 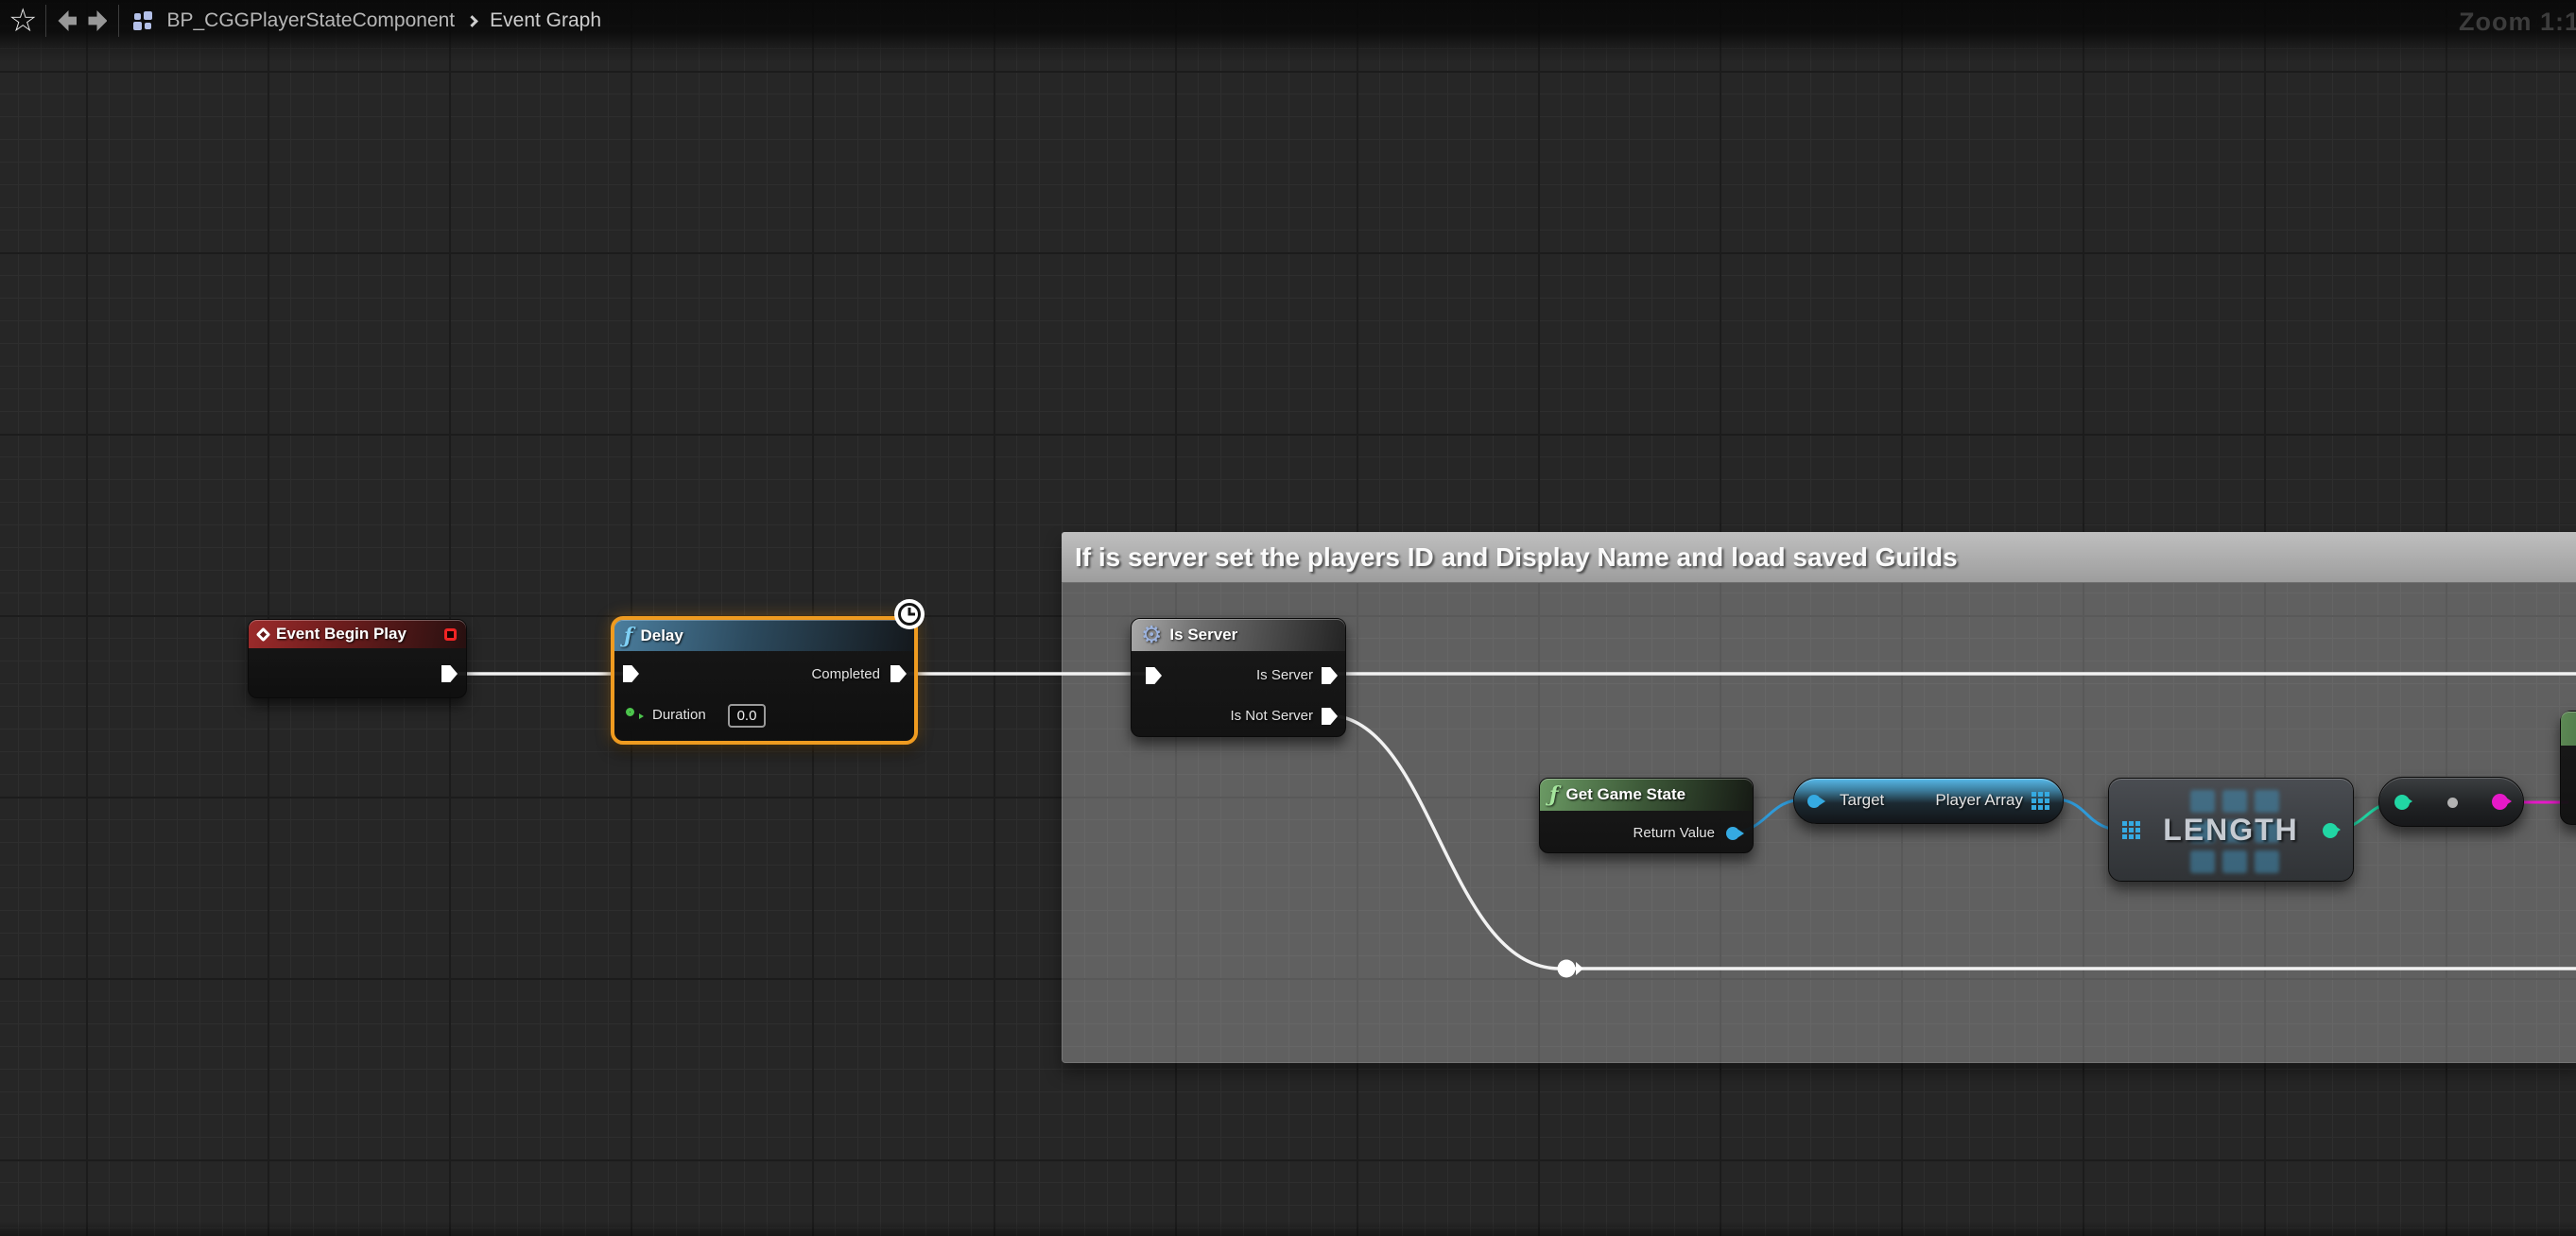 What do you see at coordinates (845, 674) in the screenshot?
I see `completed-pin-label: Completed` at bounding box center [845, 674].